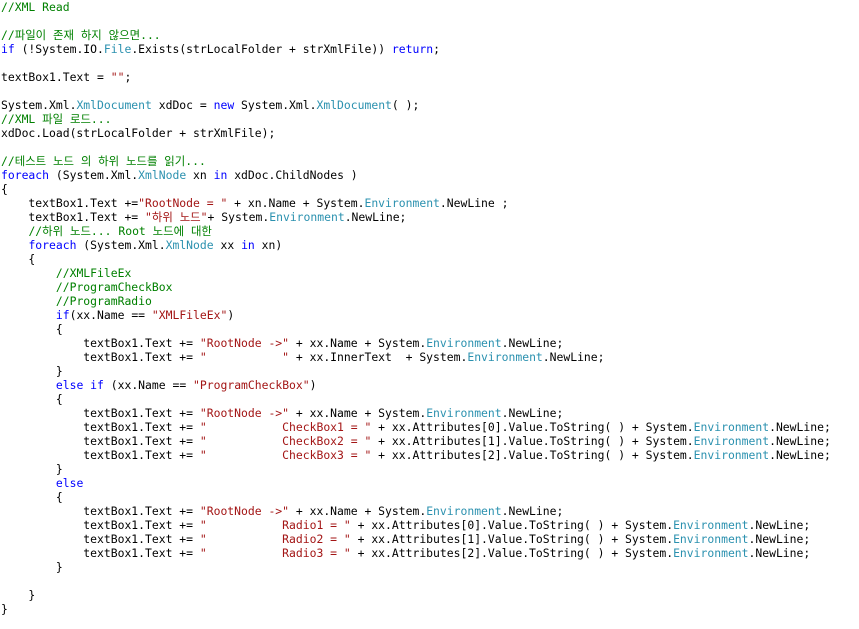  Describe the element at coordinates (358, 511) in the screenshot. I see `code-token-plain: + xx.Name + System.` at that location.